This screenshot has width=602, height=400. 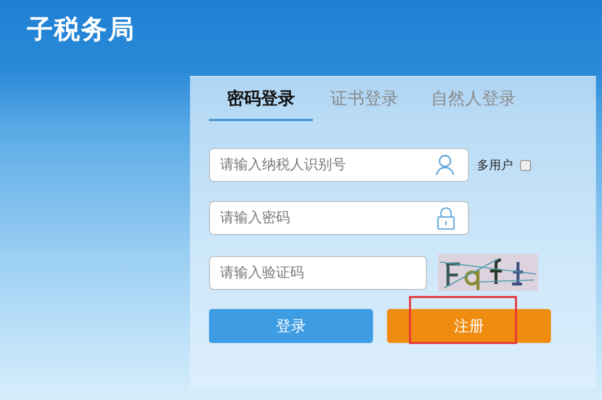 I want to click on lock-icon, so click(x=446, y=218).